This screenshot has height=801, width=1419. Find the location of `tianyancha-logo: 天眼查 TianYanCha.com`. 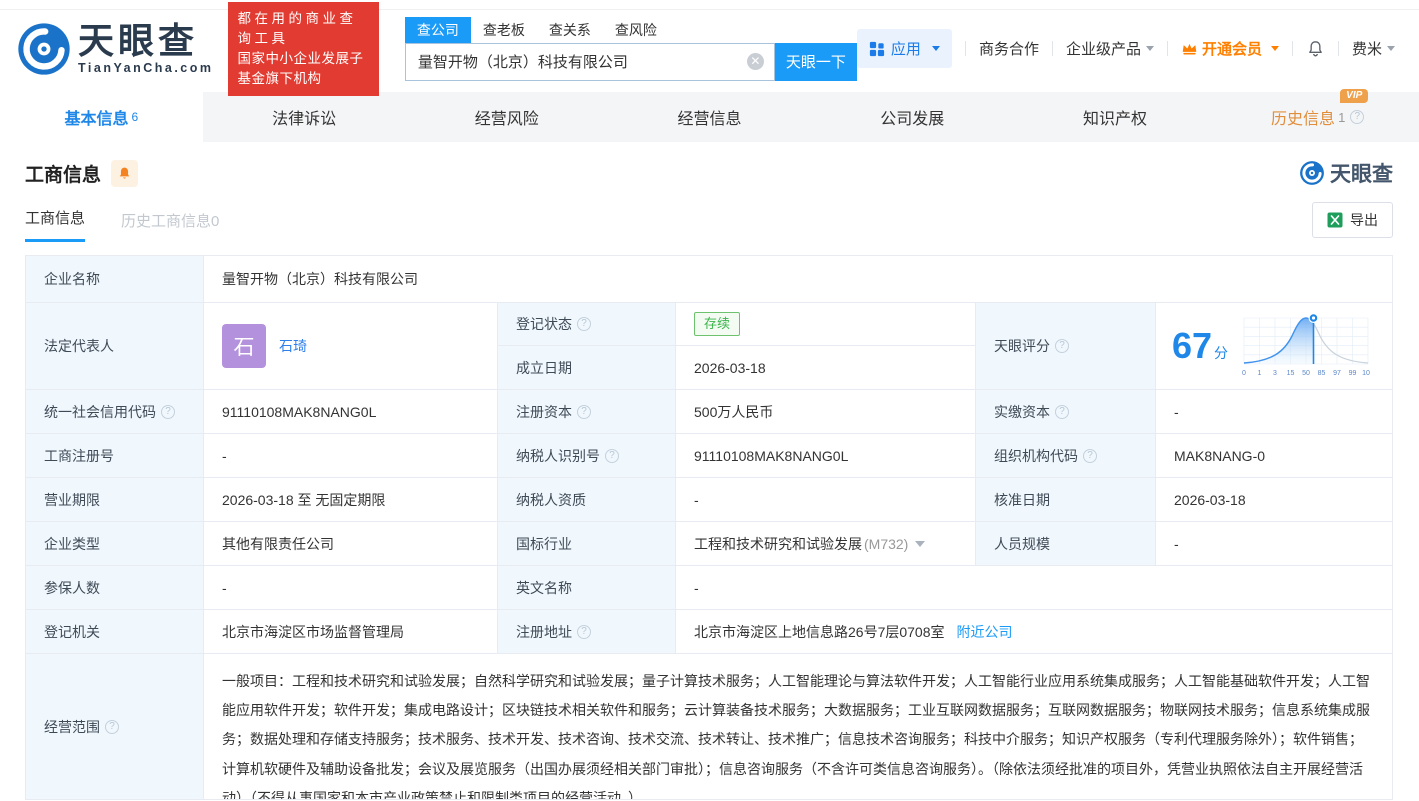

tianyancha-logo: 天眼查 TianYanCha.com is located at coordinates (115, 49).